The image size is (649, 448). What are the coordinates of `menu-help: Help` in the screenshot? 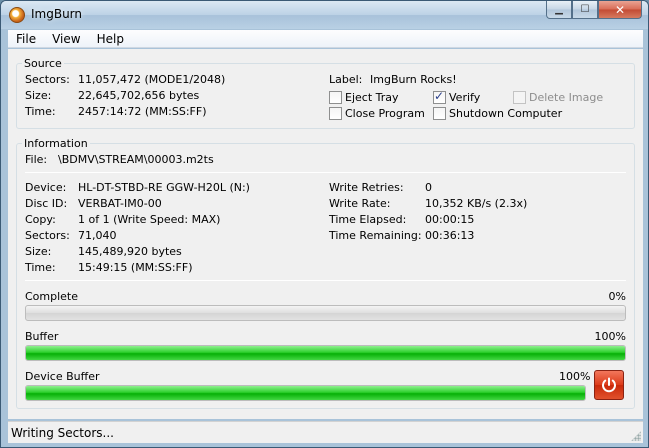 It's located at (110, 39).